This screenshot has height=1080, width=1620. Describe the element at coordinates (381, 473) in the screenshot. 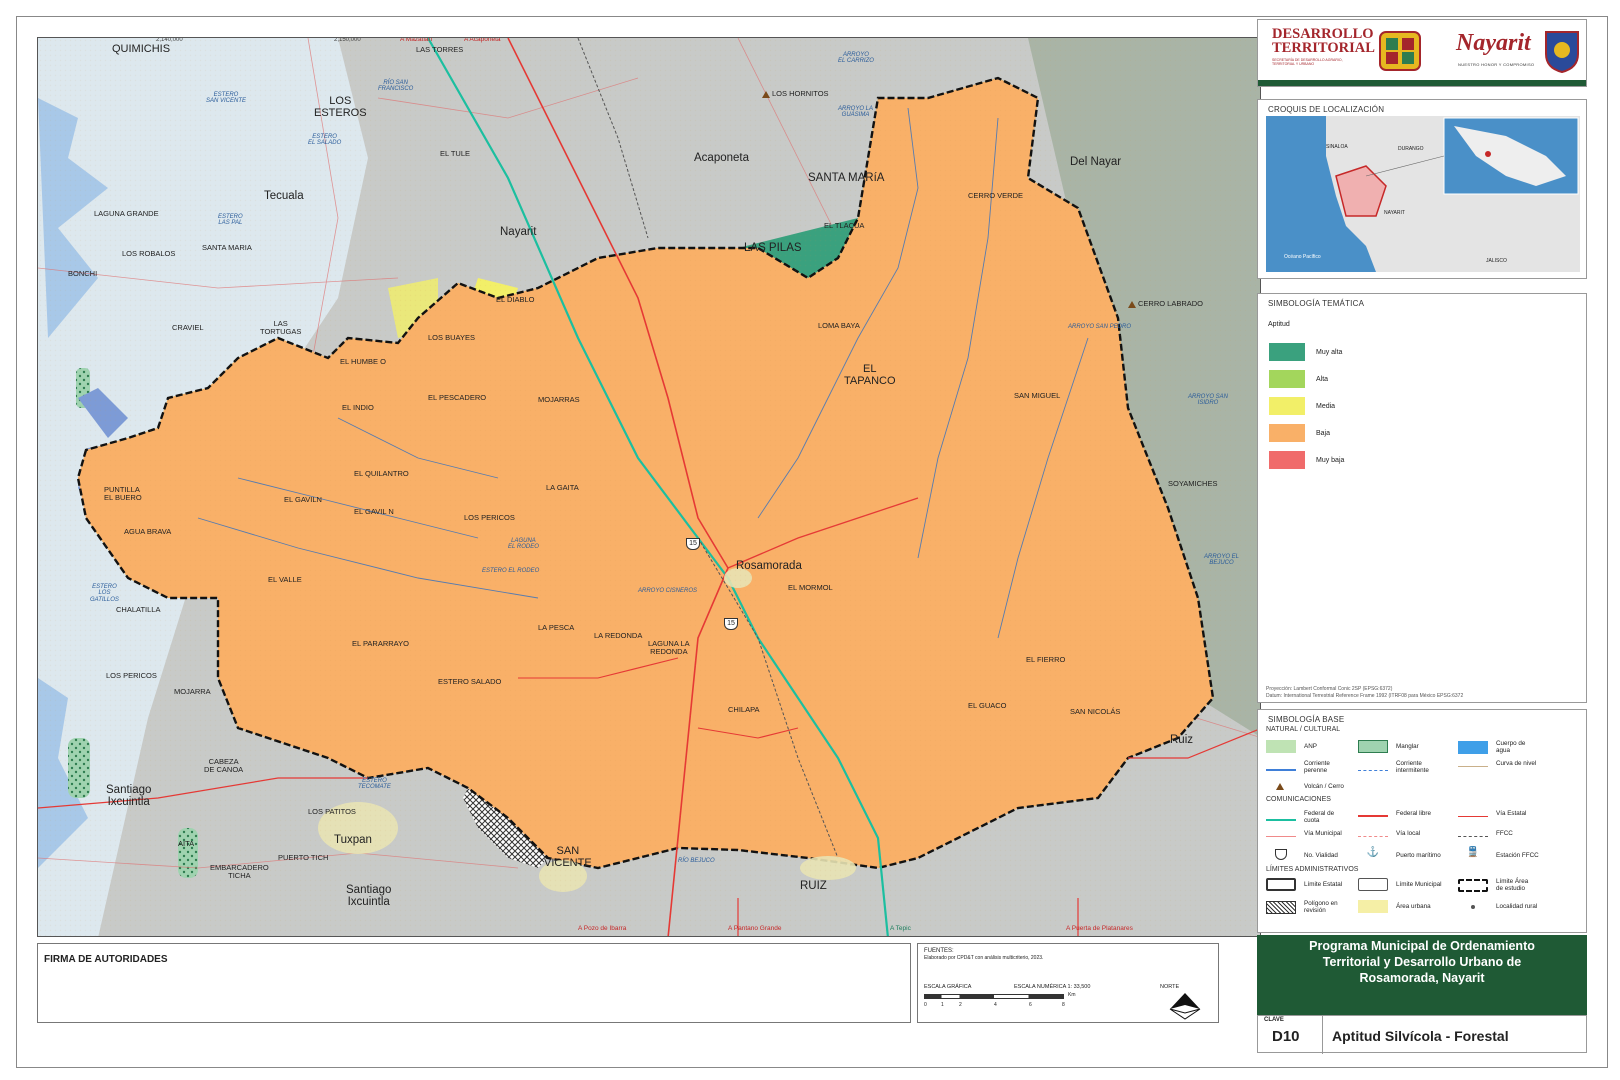

I see `place-el-quilantro: EL QUILANTRO` at that location.